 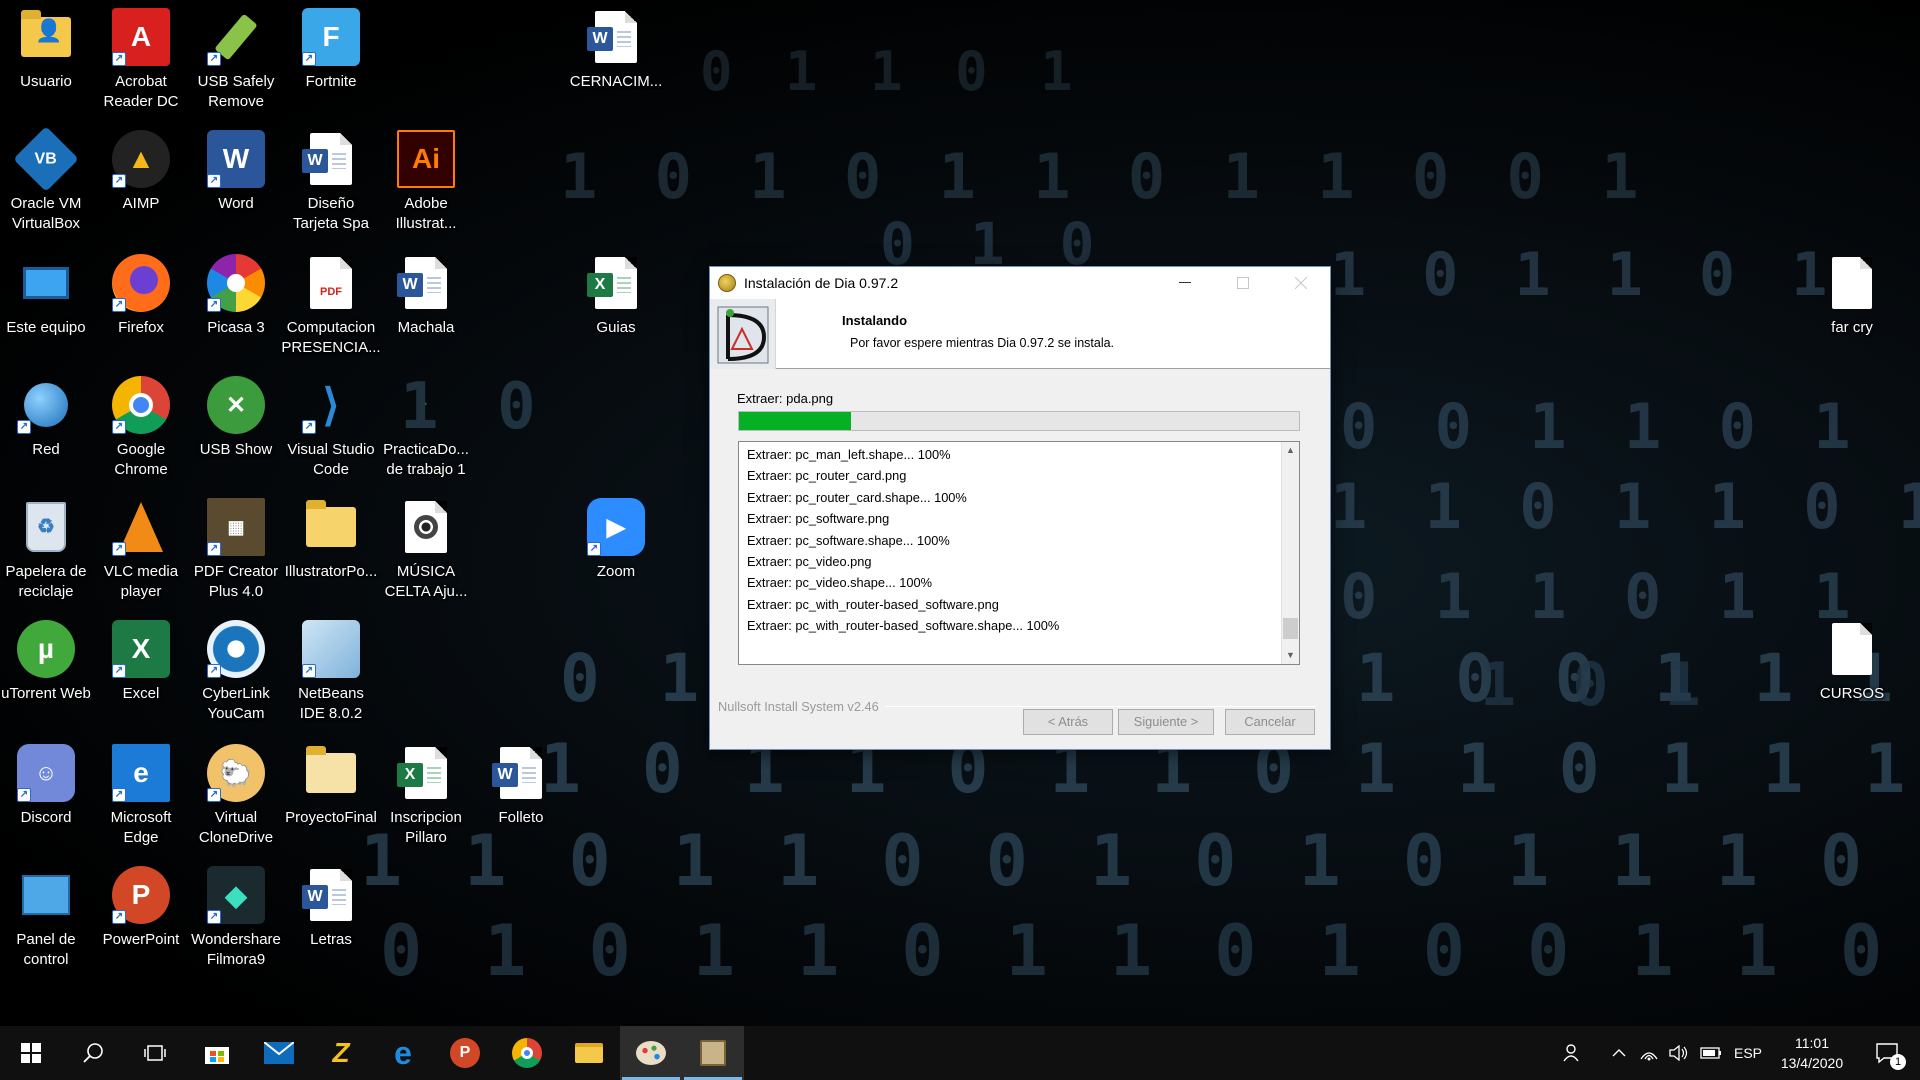 What do you see at coordinates (341, 1053) in the screenshot?
I see `taskbar-z-app: Z` at bounding box center [341, 1053].